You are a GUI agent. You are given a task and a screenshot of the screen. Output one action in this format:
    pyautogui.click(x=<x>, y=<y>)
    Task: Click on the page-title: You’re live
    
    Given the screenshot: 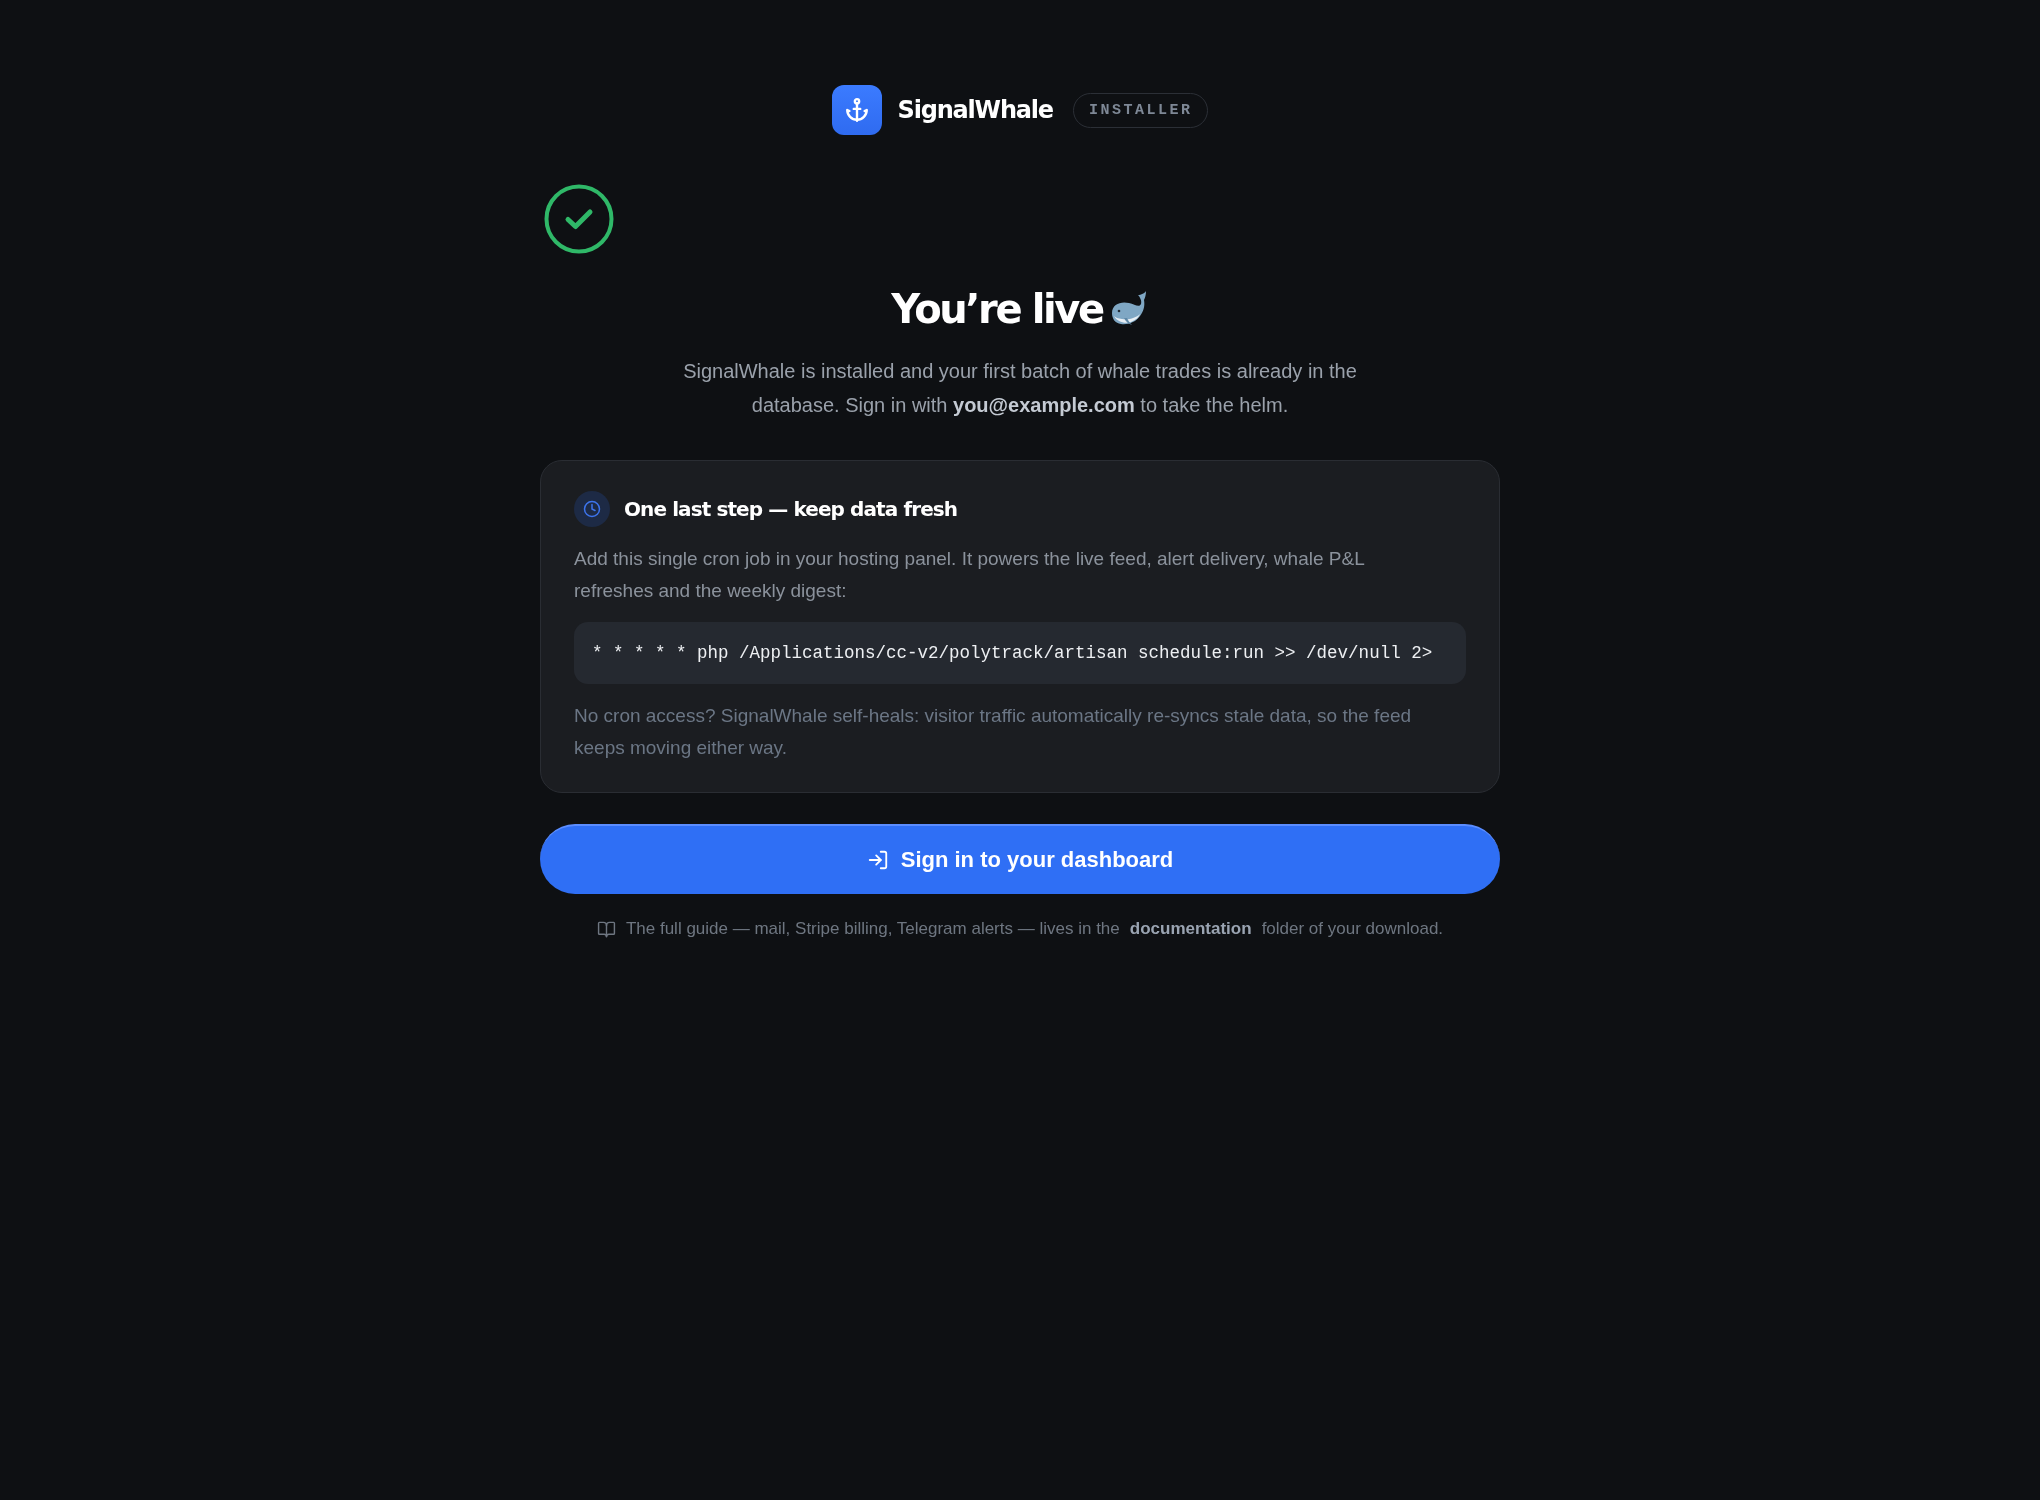 What is the action you would take?
    pyautogui.click(x=997, y=309)
    